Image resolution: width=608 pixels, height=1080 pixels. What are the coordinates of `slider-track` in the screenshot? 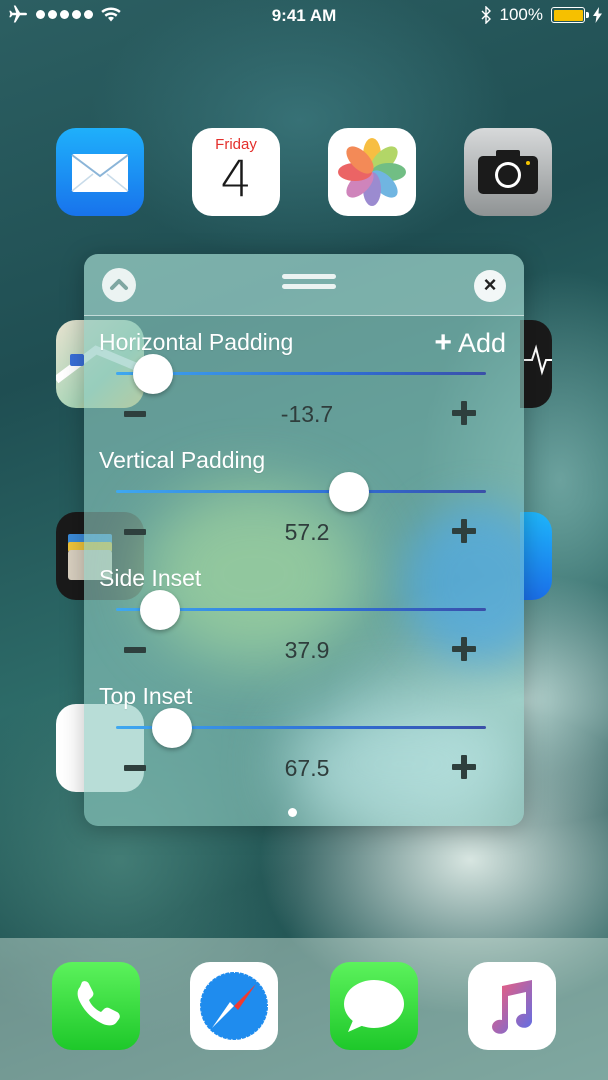 It's located at (301, 491).